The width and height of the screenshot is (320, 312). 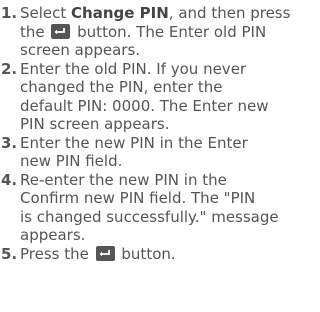 I want to click on step-line: Enter the old PIN. If you never, so click(x=133, y=68).